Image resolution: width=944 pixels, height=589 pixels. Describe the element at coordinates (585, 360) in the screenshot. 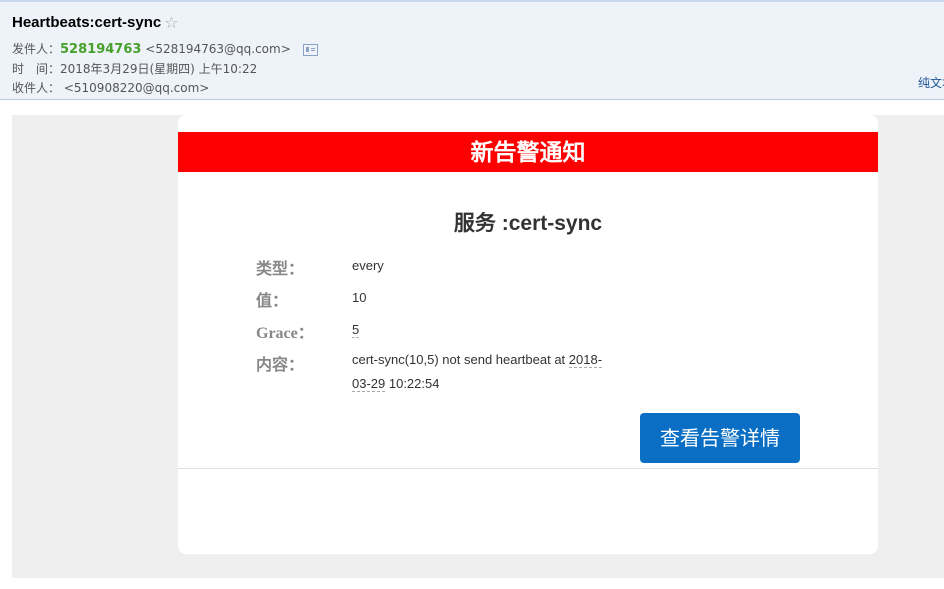

I see `content-date-part1: 2018-` at that location.